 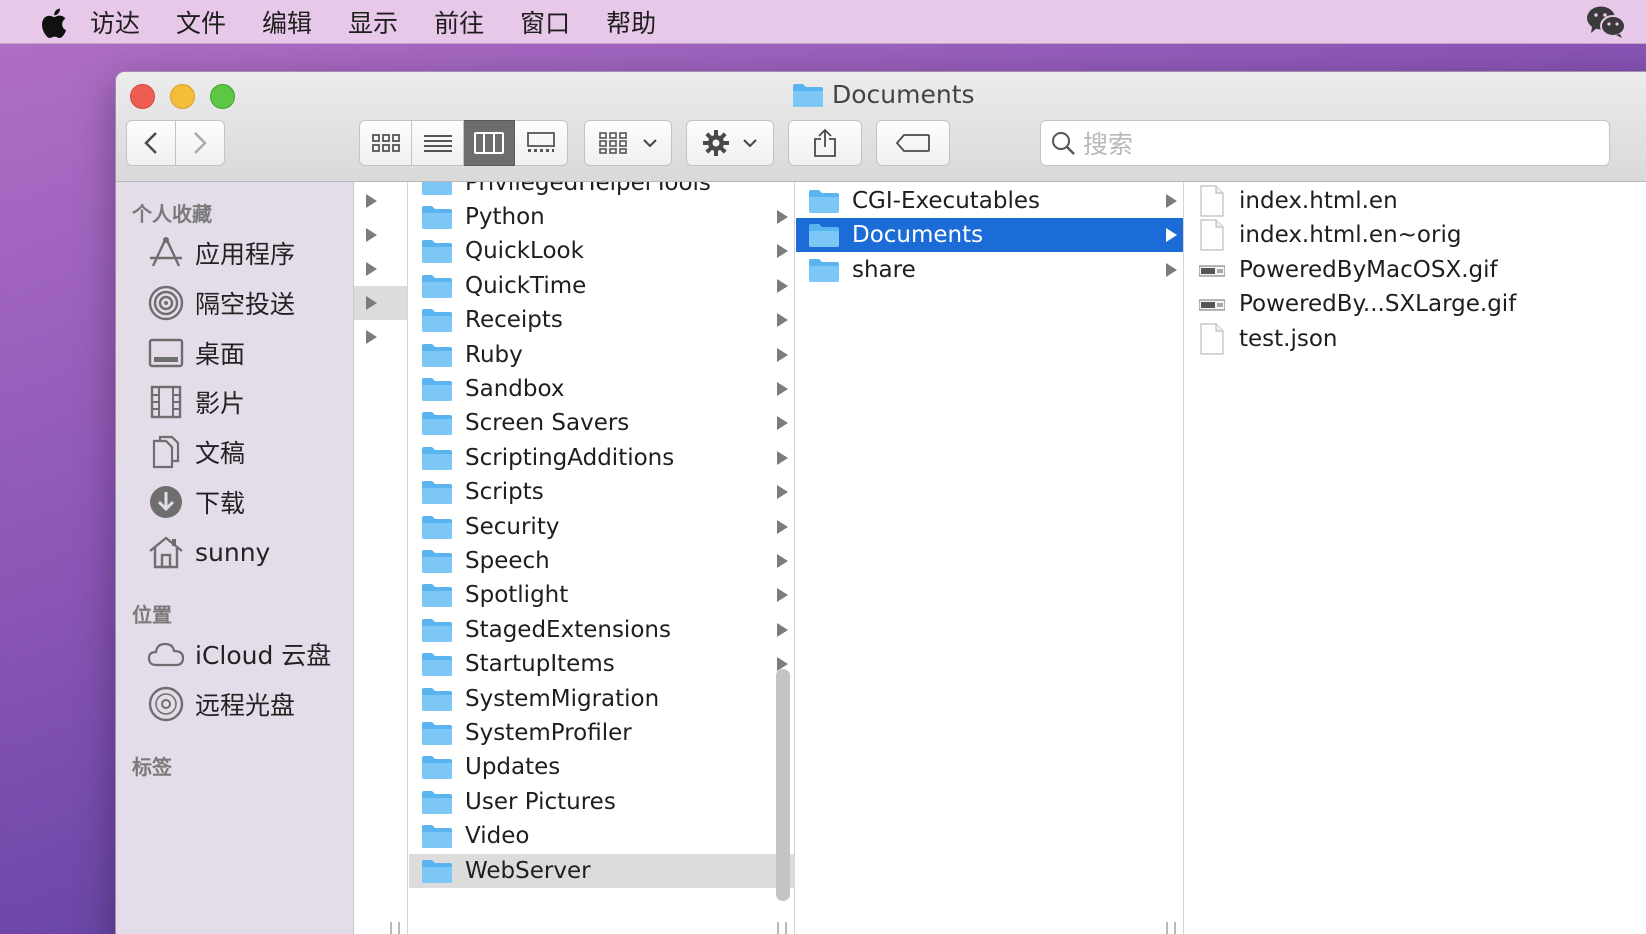 I want to click on sidebar-item-remote-disc: 远程光盘, so click(x=220, y=704).